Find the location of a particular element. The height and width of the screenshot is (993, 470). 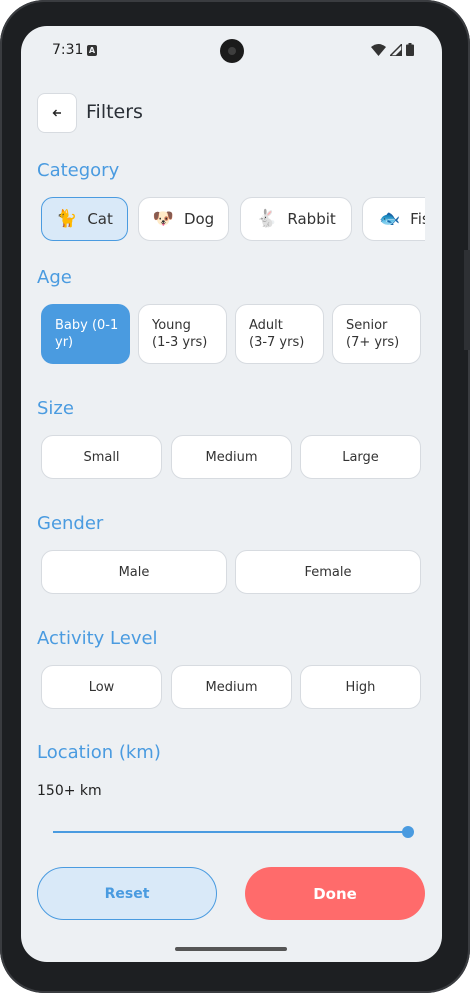

age-chip-line1: Adult is located at coordinates (266, 325).